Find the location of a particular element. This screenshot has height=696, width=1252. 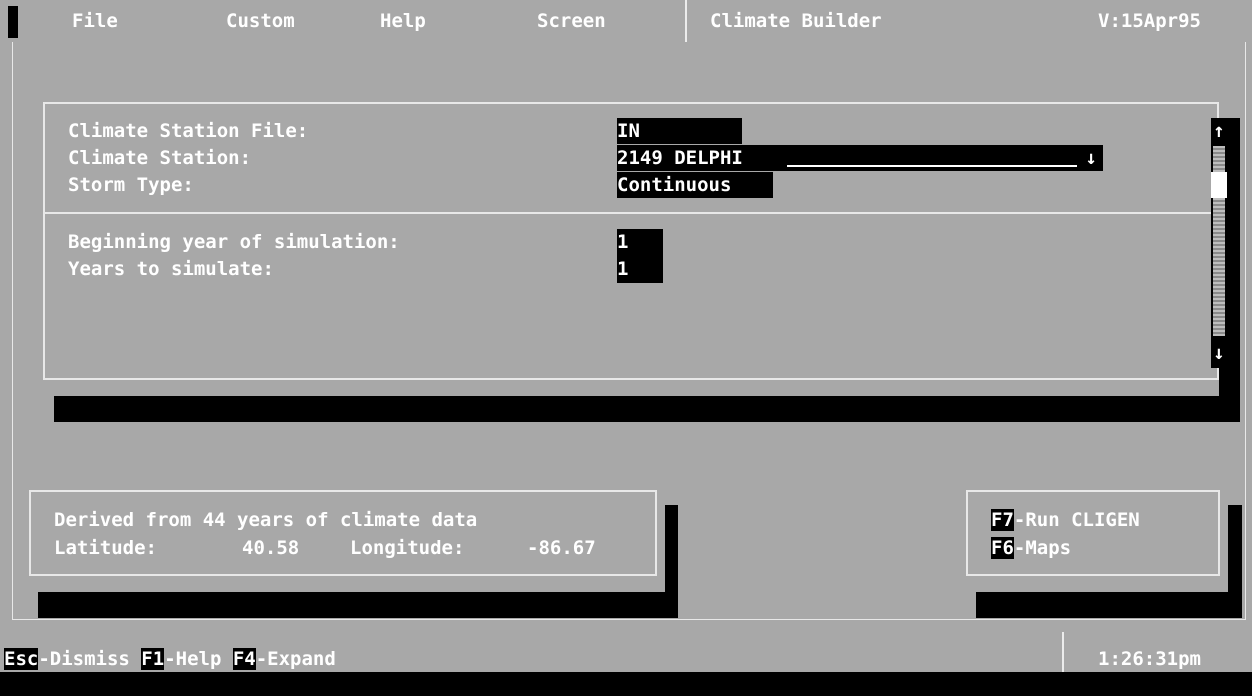

f4-expand-button: F4-Expand is located at coordinates (284, 659).